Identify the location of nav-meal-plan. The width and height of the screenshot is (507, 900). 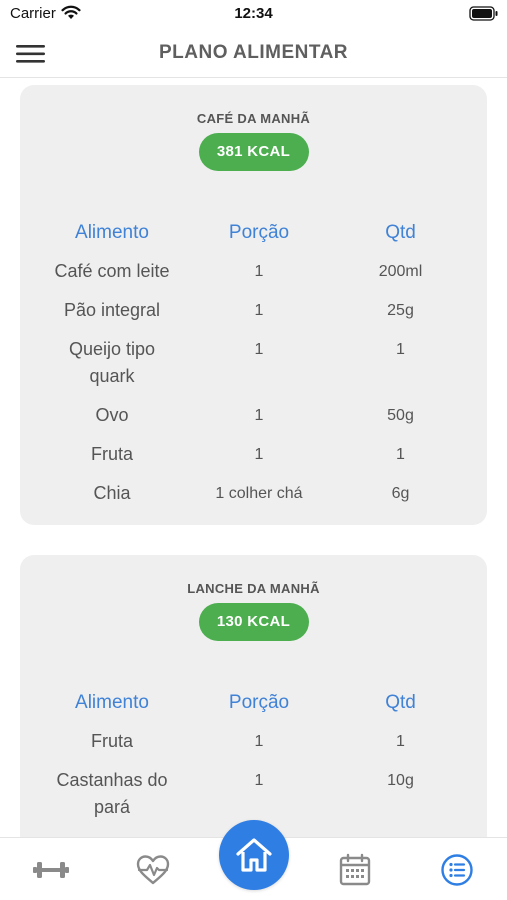
(457, 870).